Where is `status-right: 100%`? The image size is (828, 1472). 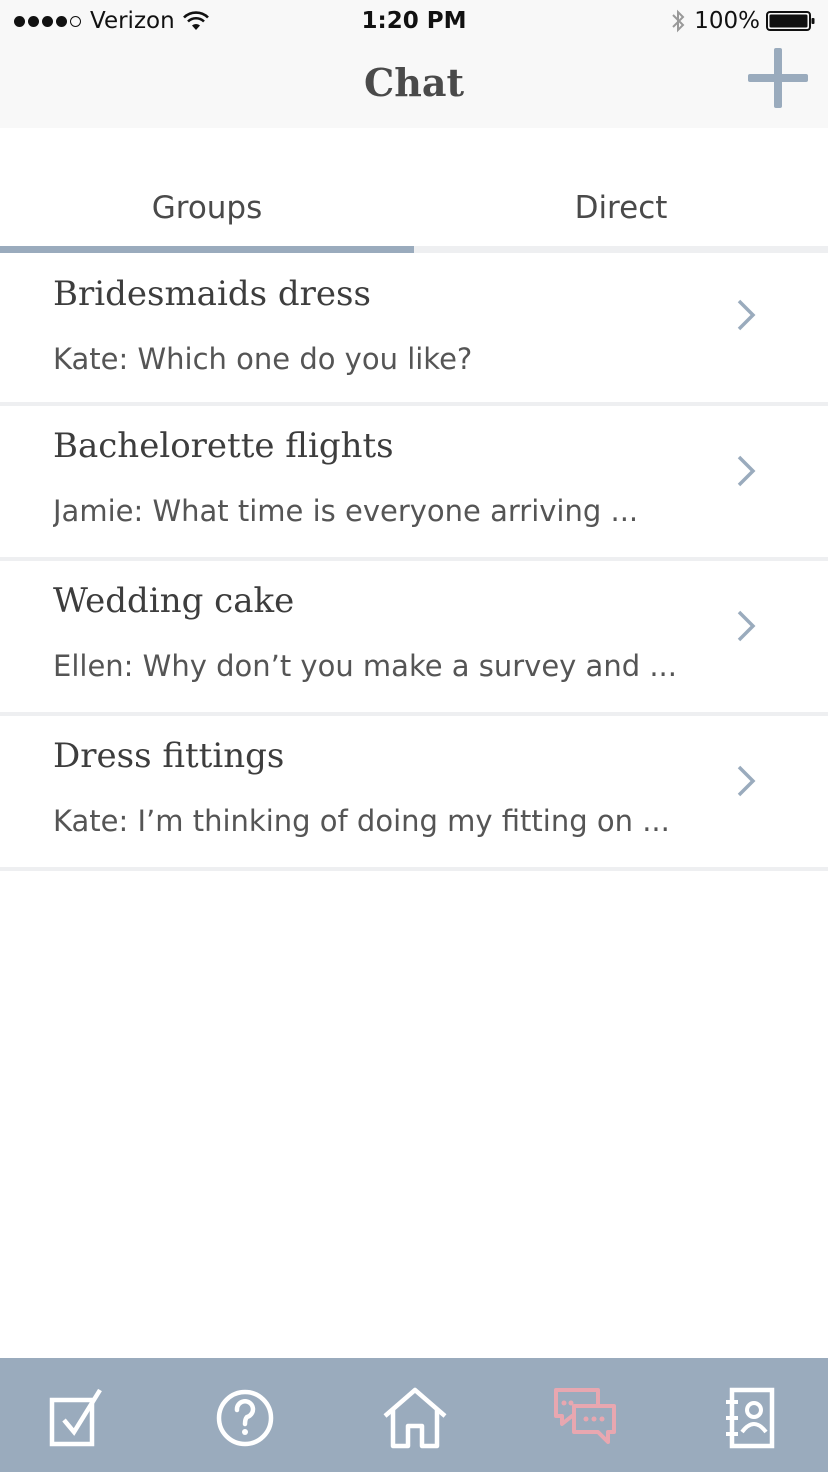
status-right: 100% is located at coordinates (743, 21).